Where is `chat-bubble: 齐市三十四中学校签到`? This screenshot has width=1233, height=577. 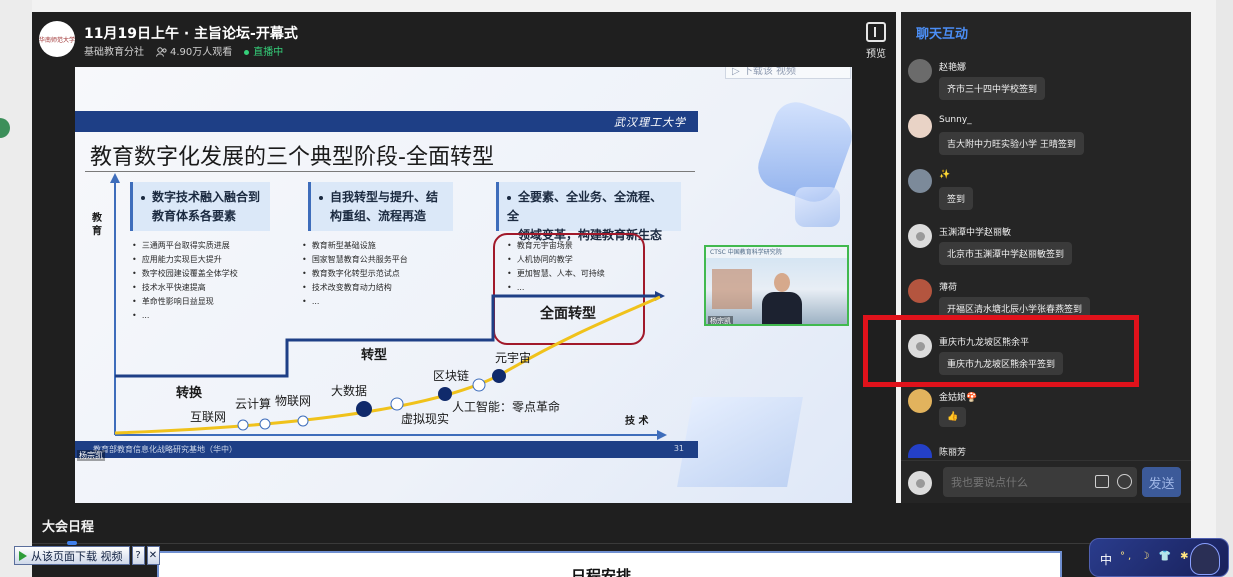 chat-bubble: 齐市三十四中学校签到 is located at coordinates (992, 88).